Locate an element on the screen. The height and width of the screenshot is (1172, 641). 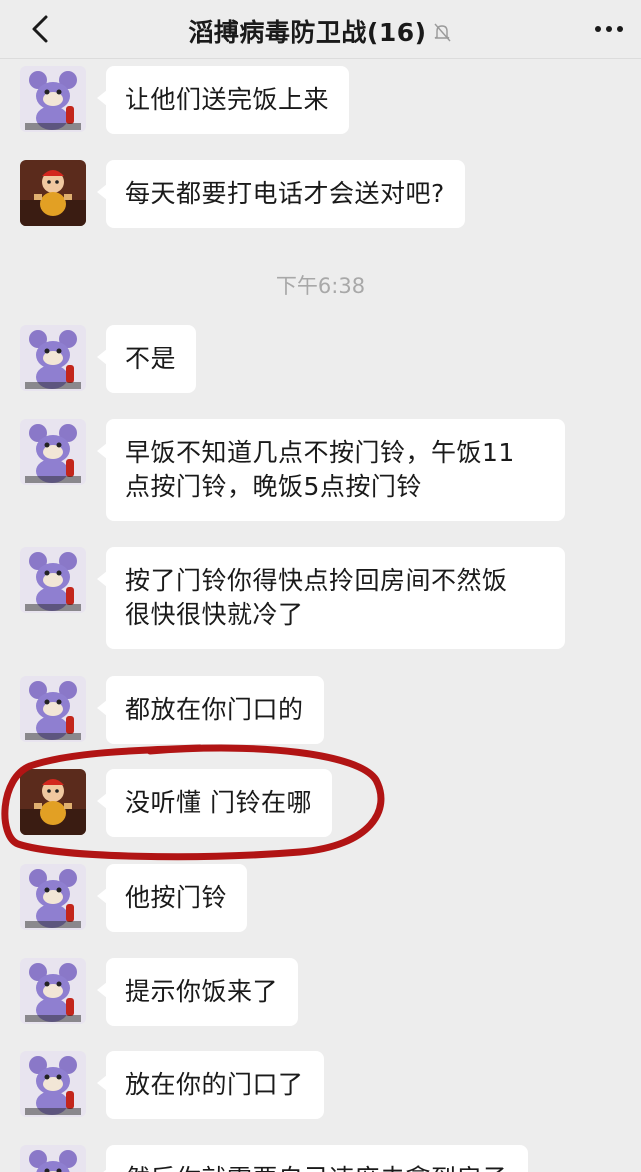
more-options-button is located at coordinates (609, 29).